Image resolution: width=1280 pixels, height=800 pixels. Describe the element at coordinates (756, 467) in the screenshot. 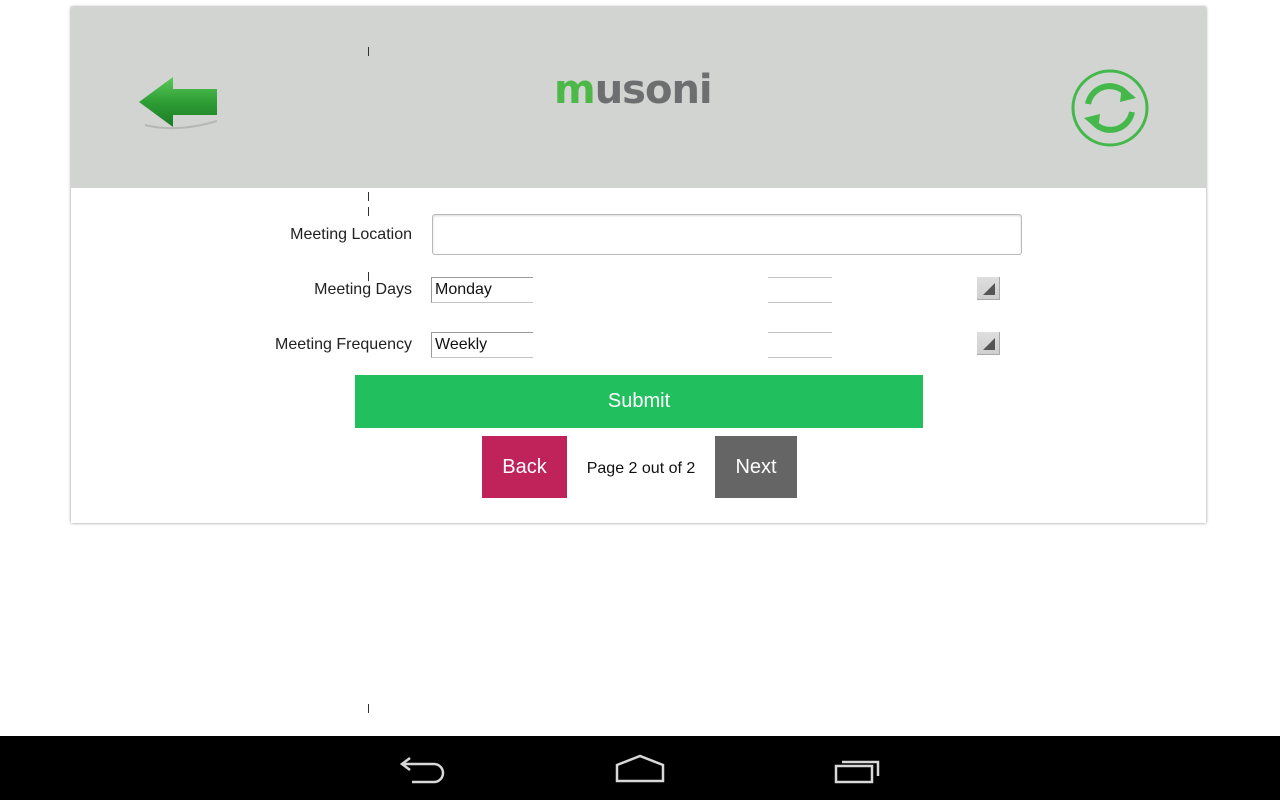

I see `next-button: Next` at that location.